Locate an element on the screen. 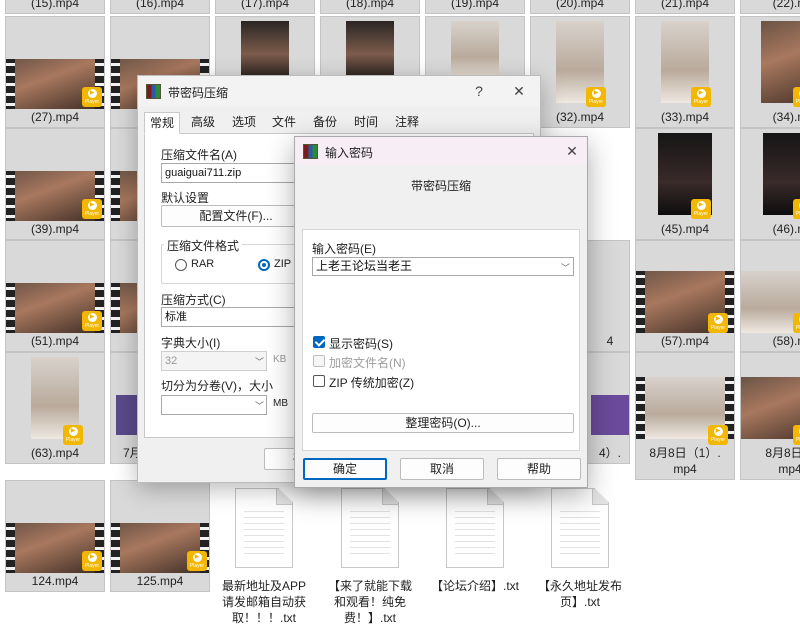  video-file-tile: ▶Player 8月8日（ mp4 is located at coordinates (770, 416).